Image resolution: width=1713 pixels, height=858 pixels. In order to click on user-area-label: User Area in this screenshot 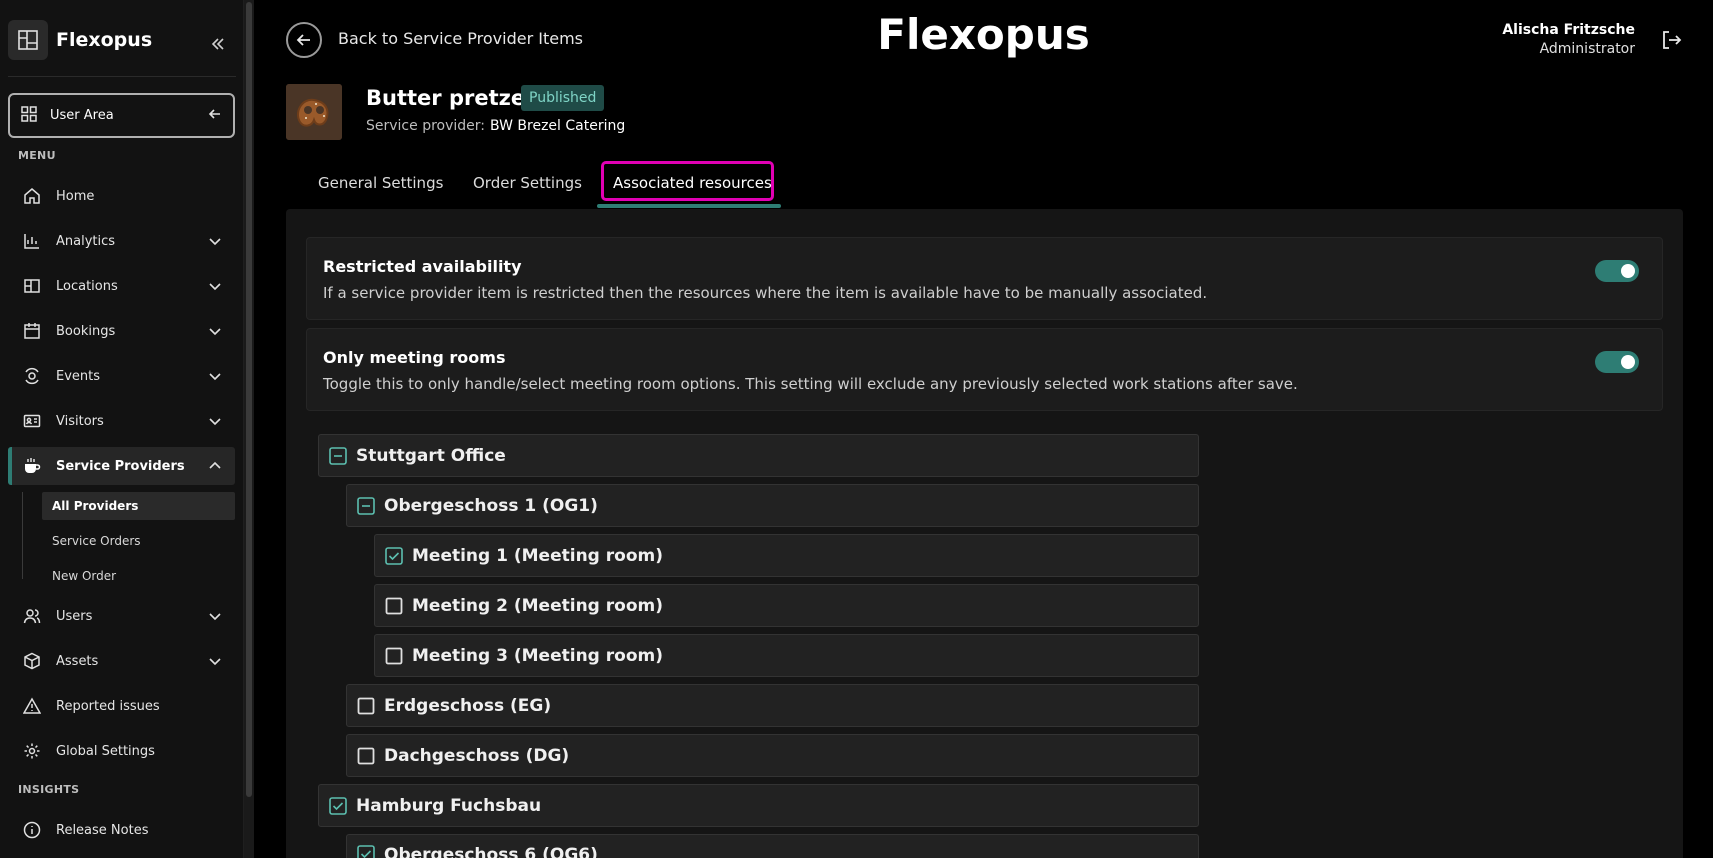, I will do `click(82, 115)`.